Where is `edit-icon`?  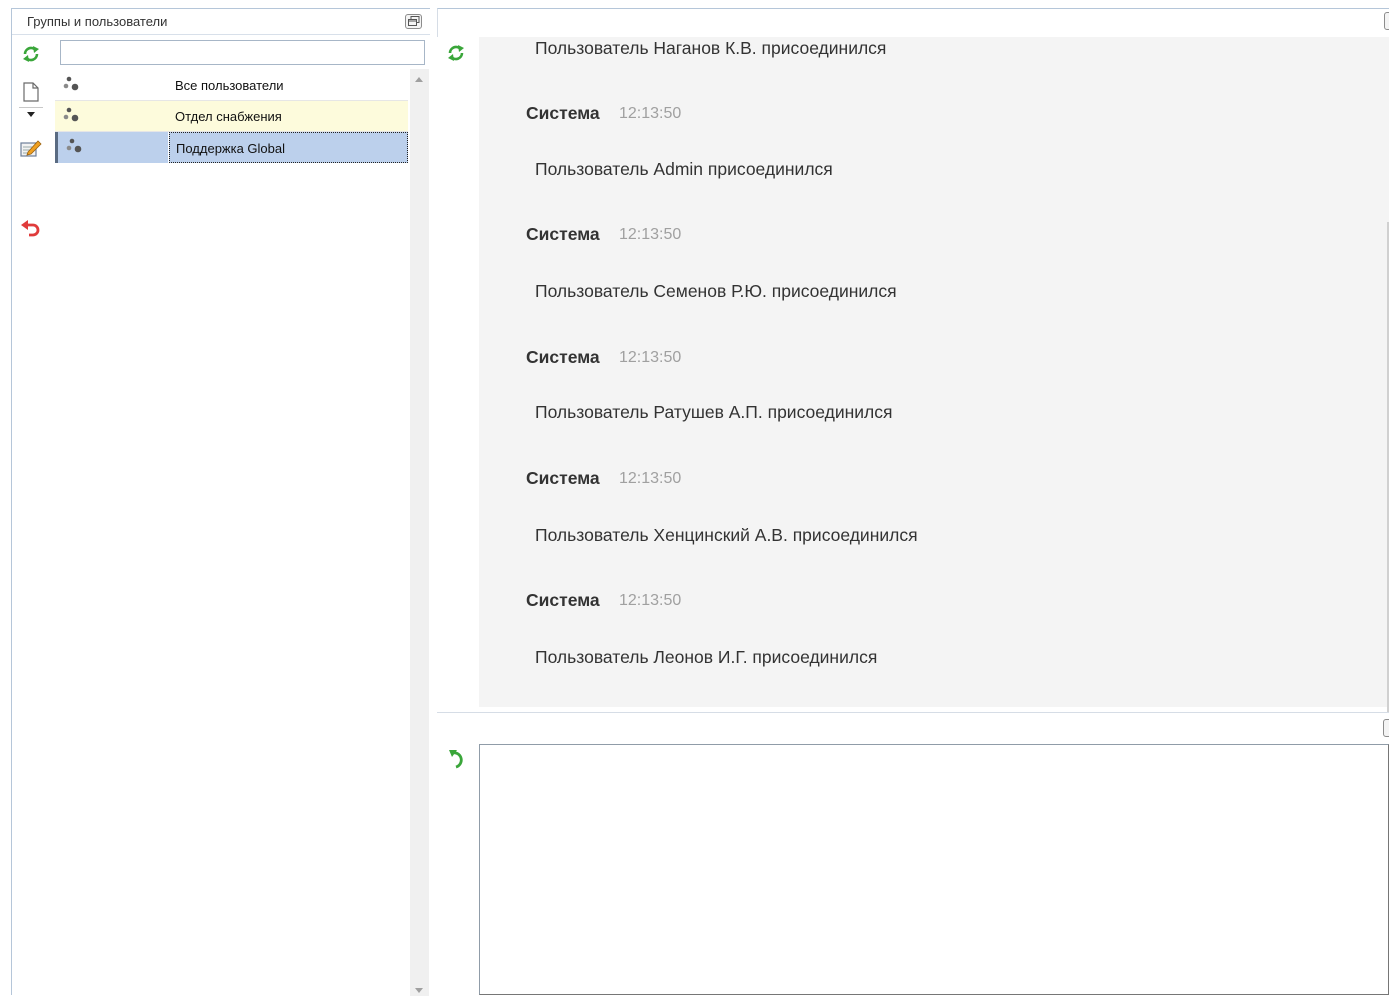
edit-icon is located at coordinates (31, 148).